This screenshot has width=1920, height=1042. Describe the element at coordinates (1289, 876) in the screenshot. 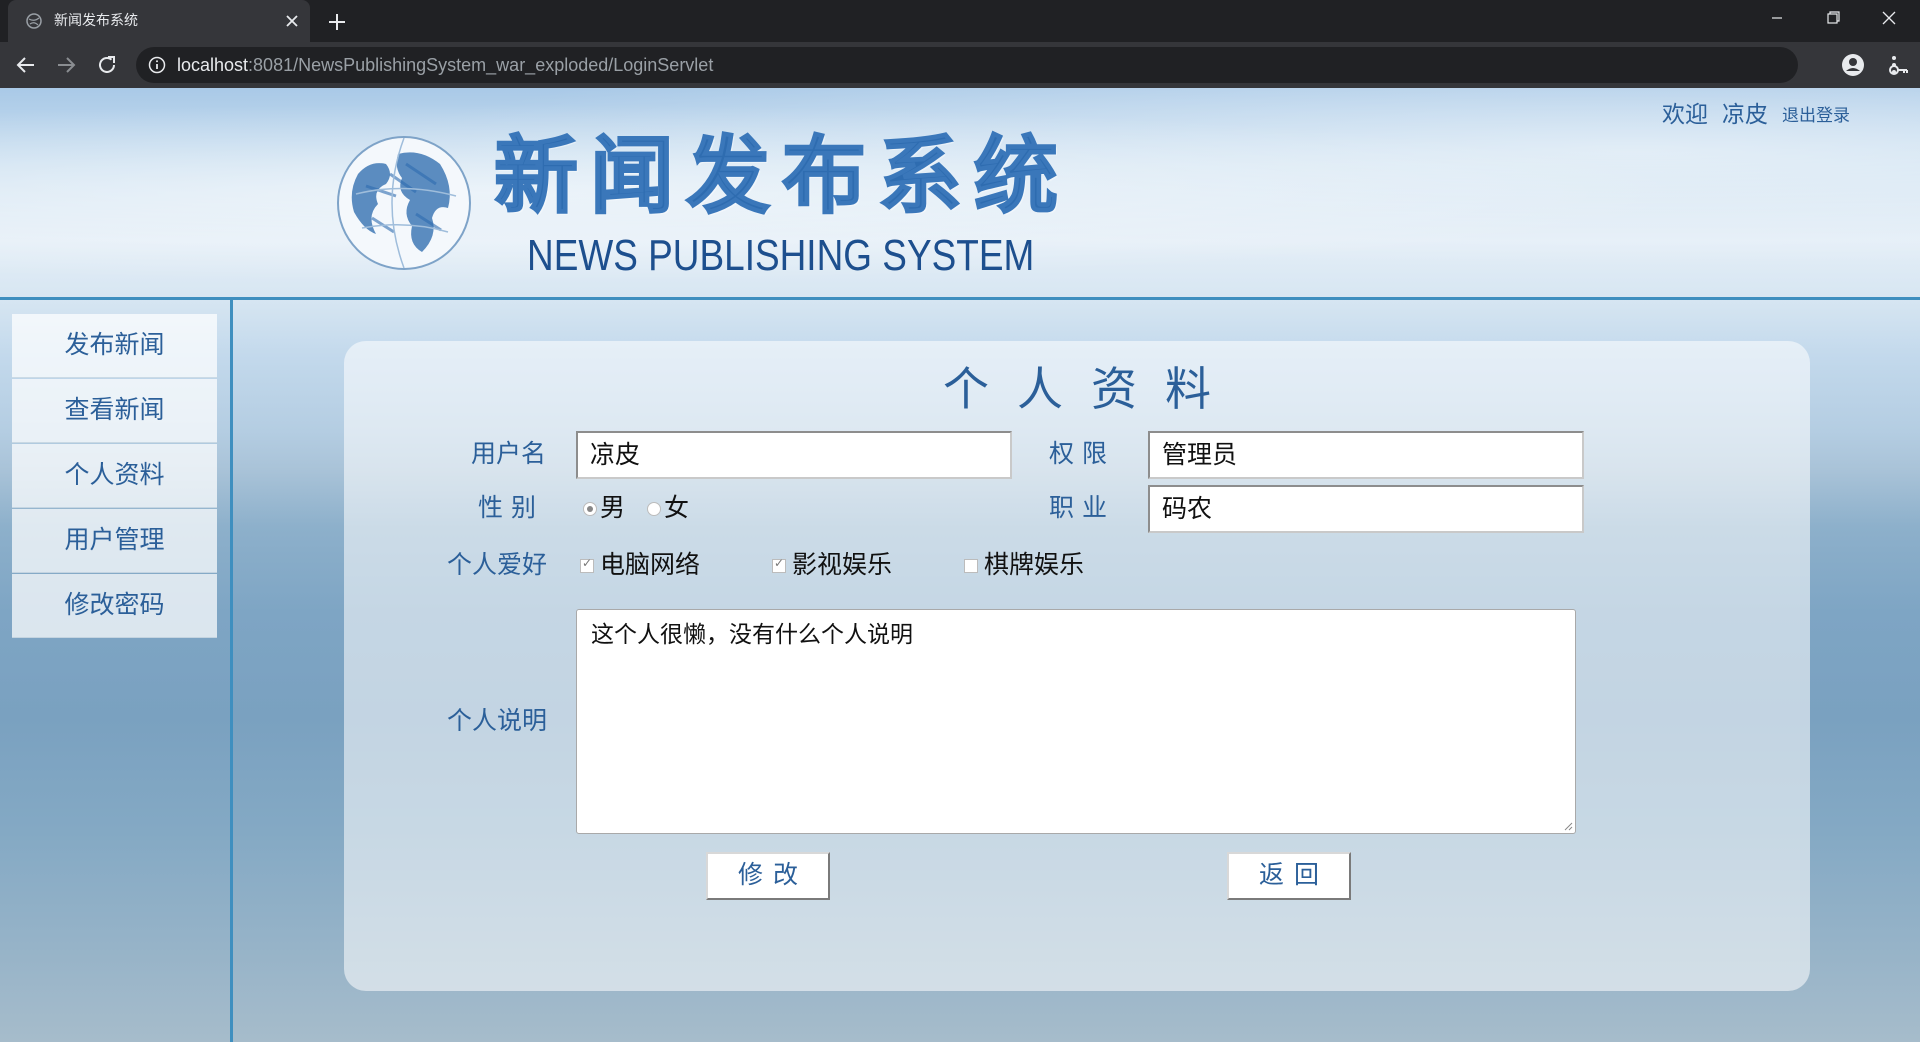

I see `back-button: 返回` at that location.